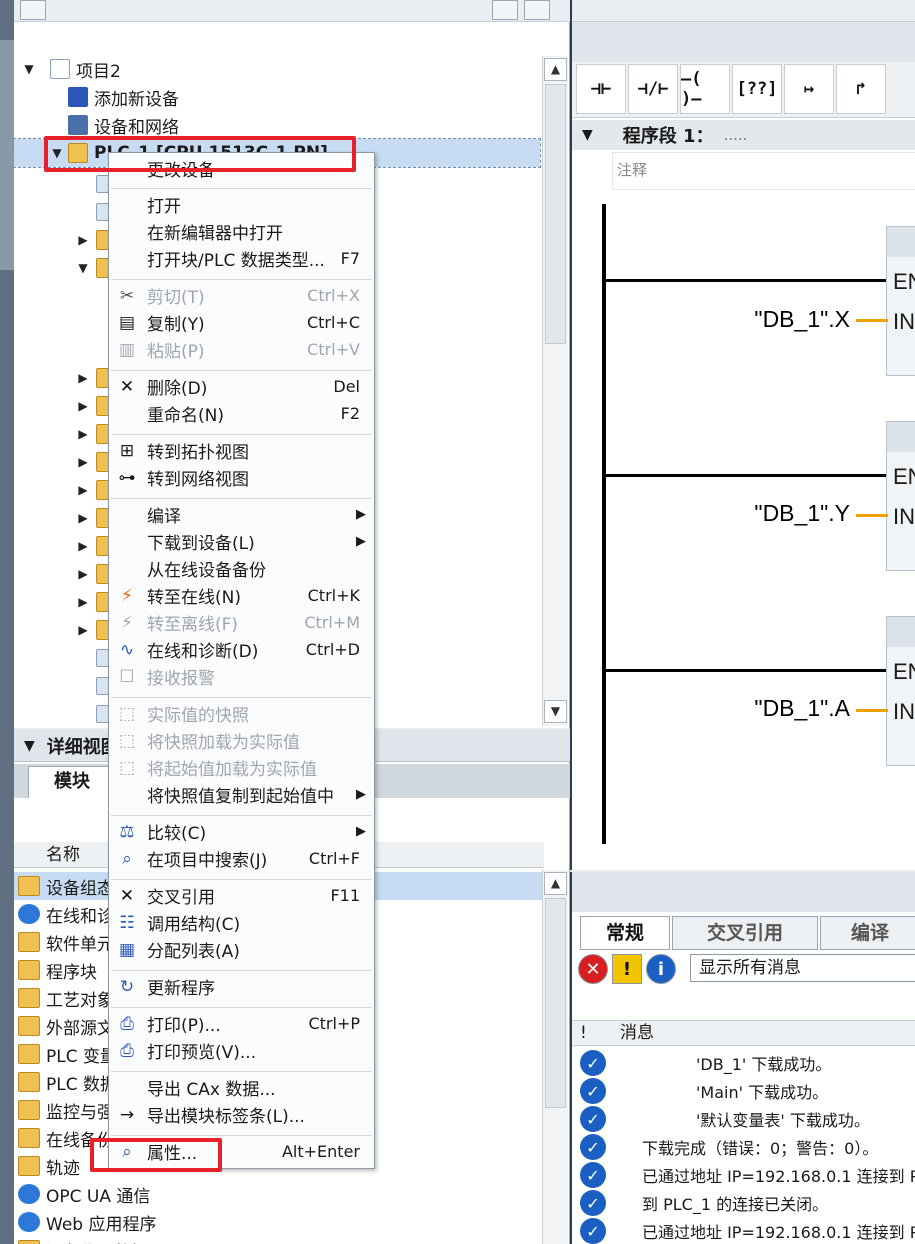 This screenshot has height=1244, width=915. I want to click on tree-toolbar-icon, so click(33, 10).